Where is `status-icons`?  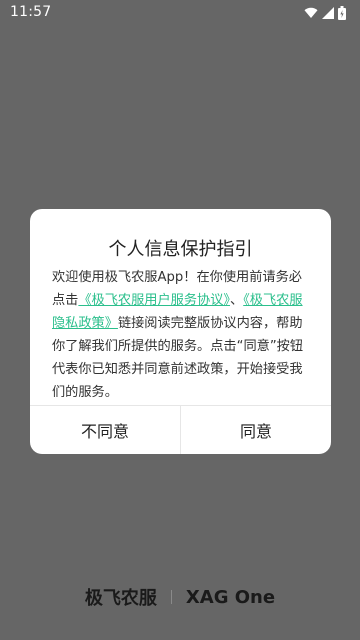
status-icons is located at coordinates (325, 13).